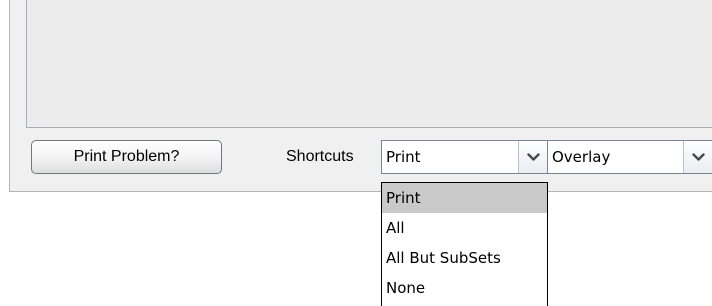  I want to click on dropdown-option-print: Print, so click(464, 198).